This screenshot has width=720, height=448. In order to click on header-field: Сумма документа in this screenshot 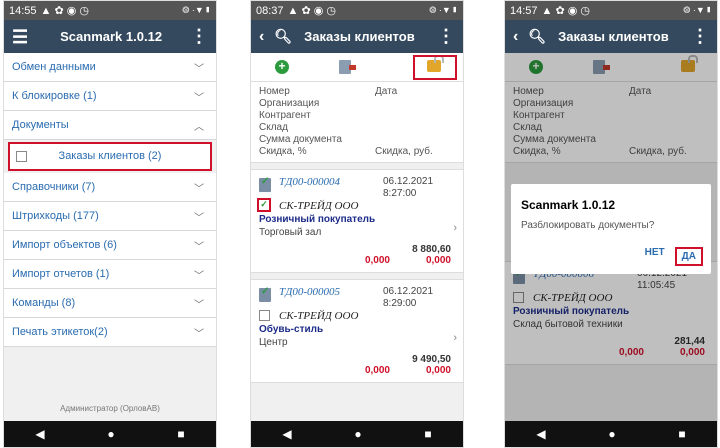, I will do `click(300, 139)`.